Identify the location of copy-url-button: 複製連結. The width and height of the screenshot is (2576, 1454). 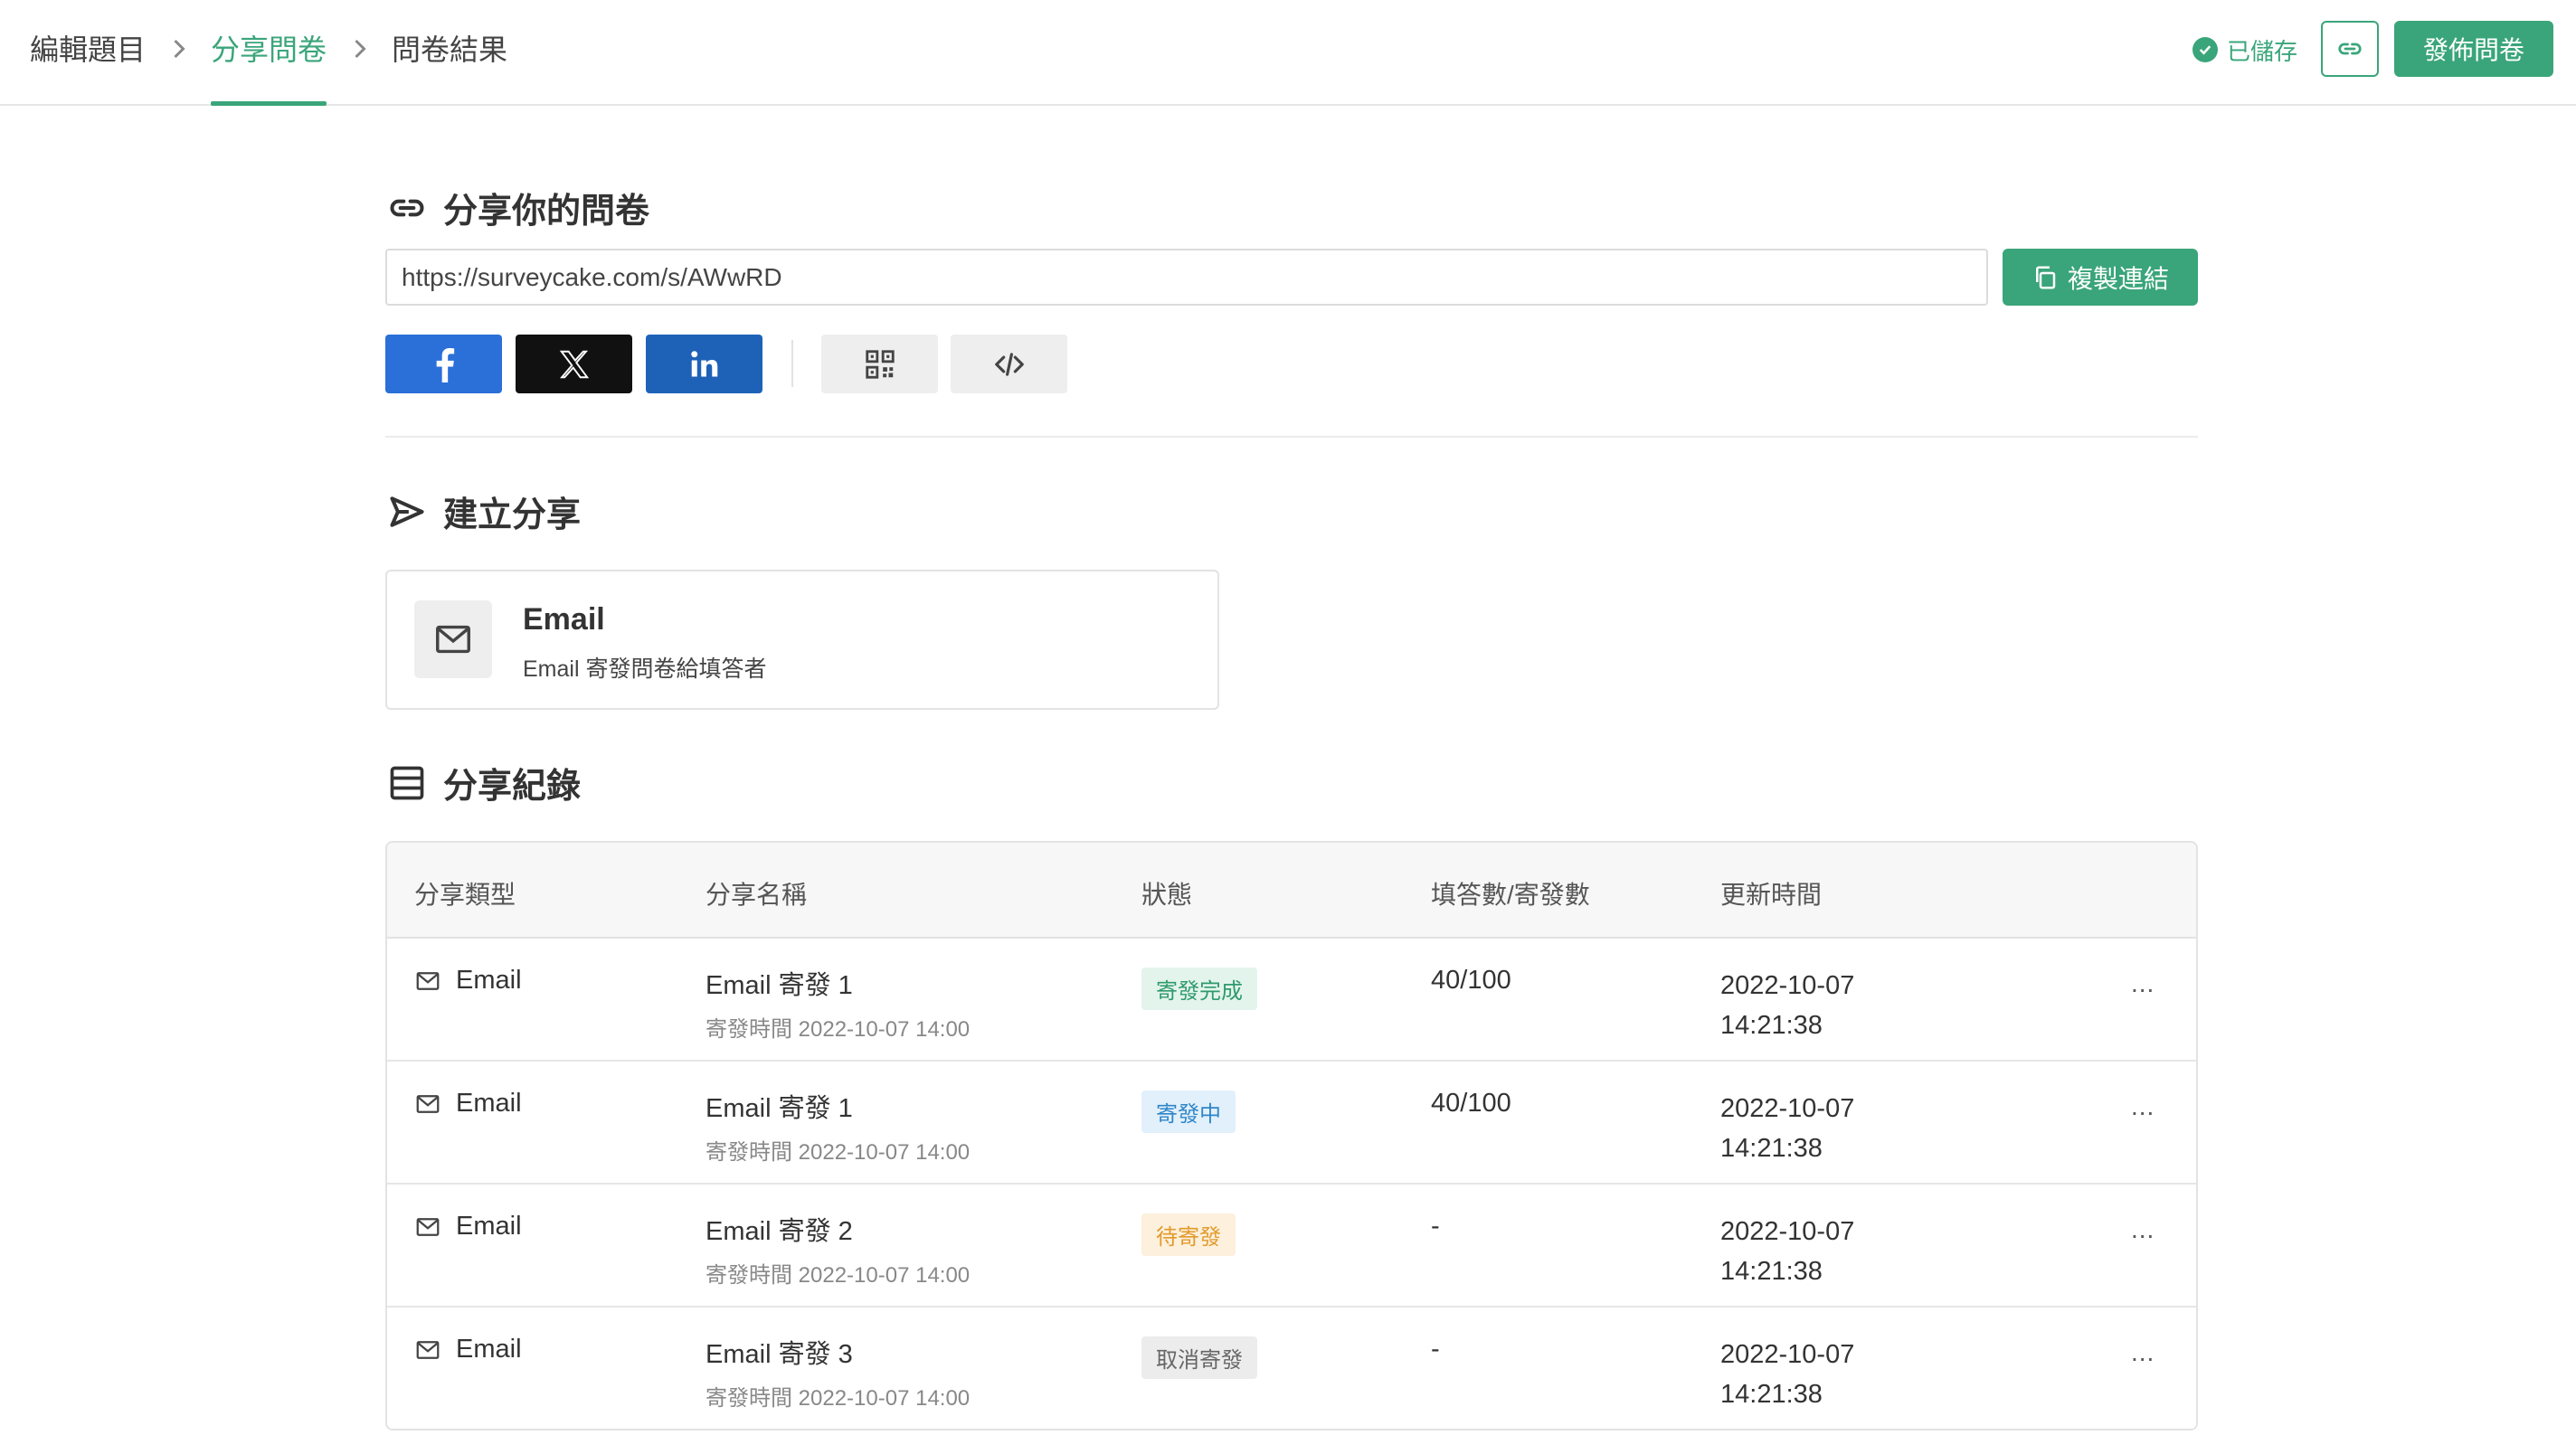
(2100, 277).